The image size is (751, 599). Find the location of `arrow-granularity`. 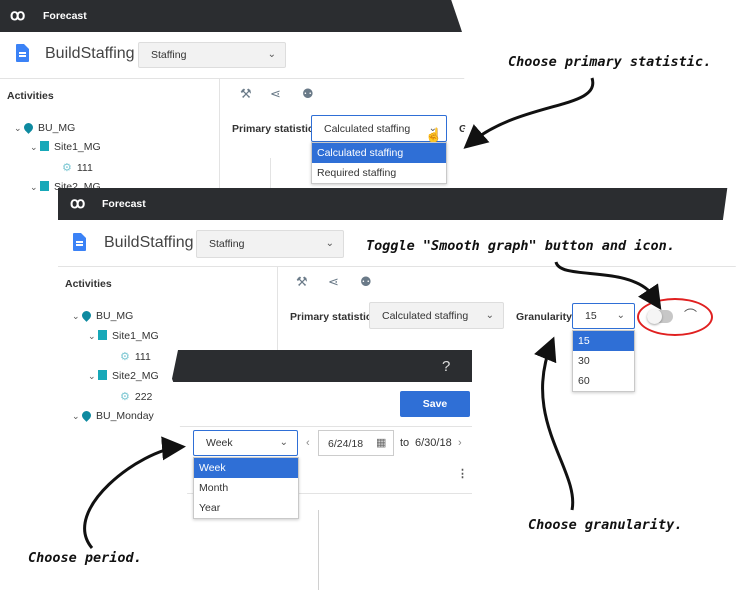

arrow-granularity is located at coordinates (554, 423).